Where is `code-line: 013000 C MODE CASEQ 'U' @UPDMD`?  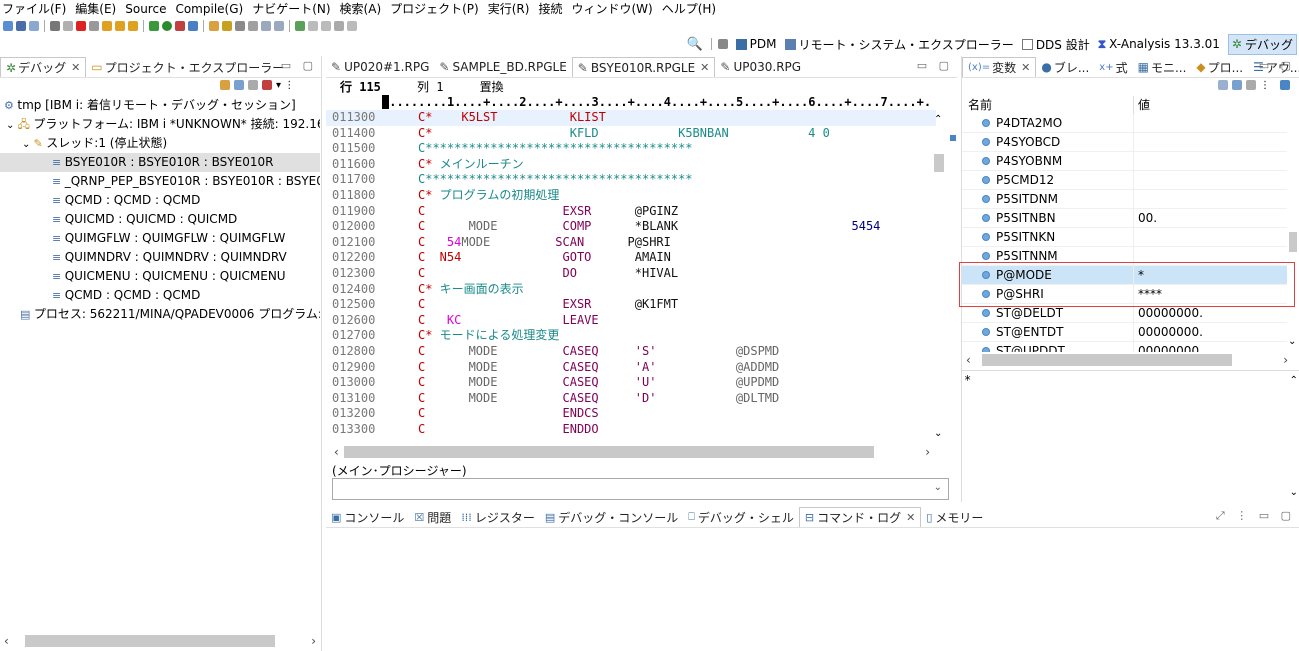 code-line: 013000 C MODE CASEQ 'U' @UPDMD is located at coordinates (631, 383).